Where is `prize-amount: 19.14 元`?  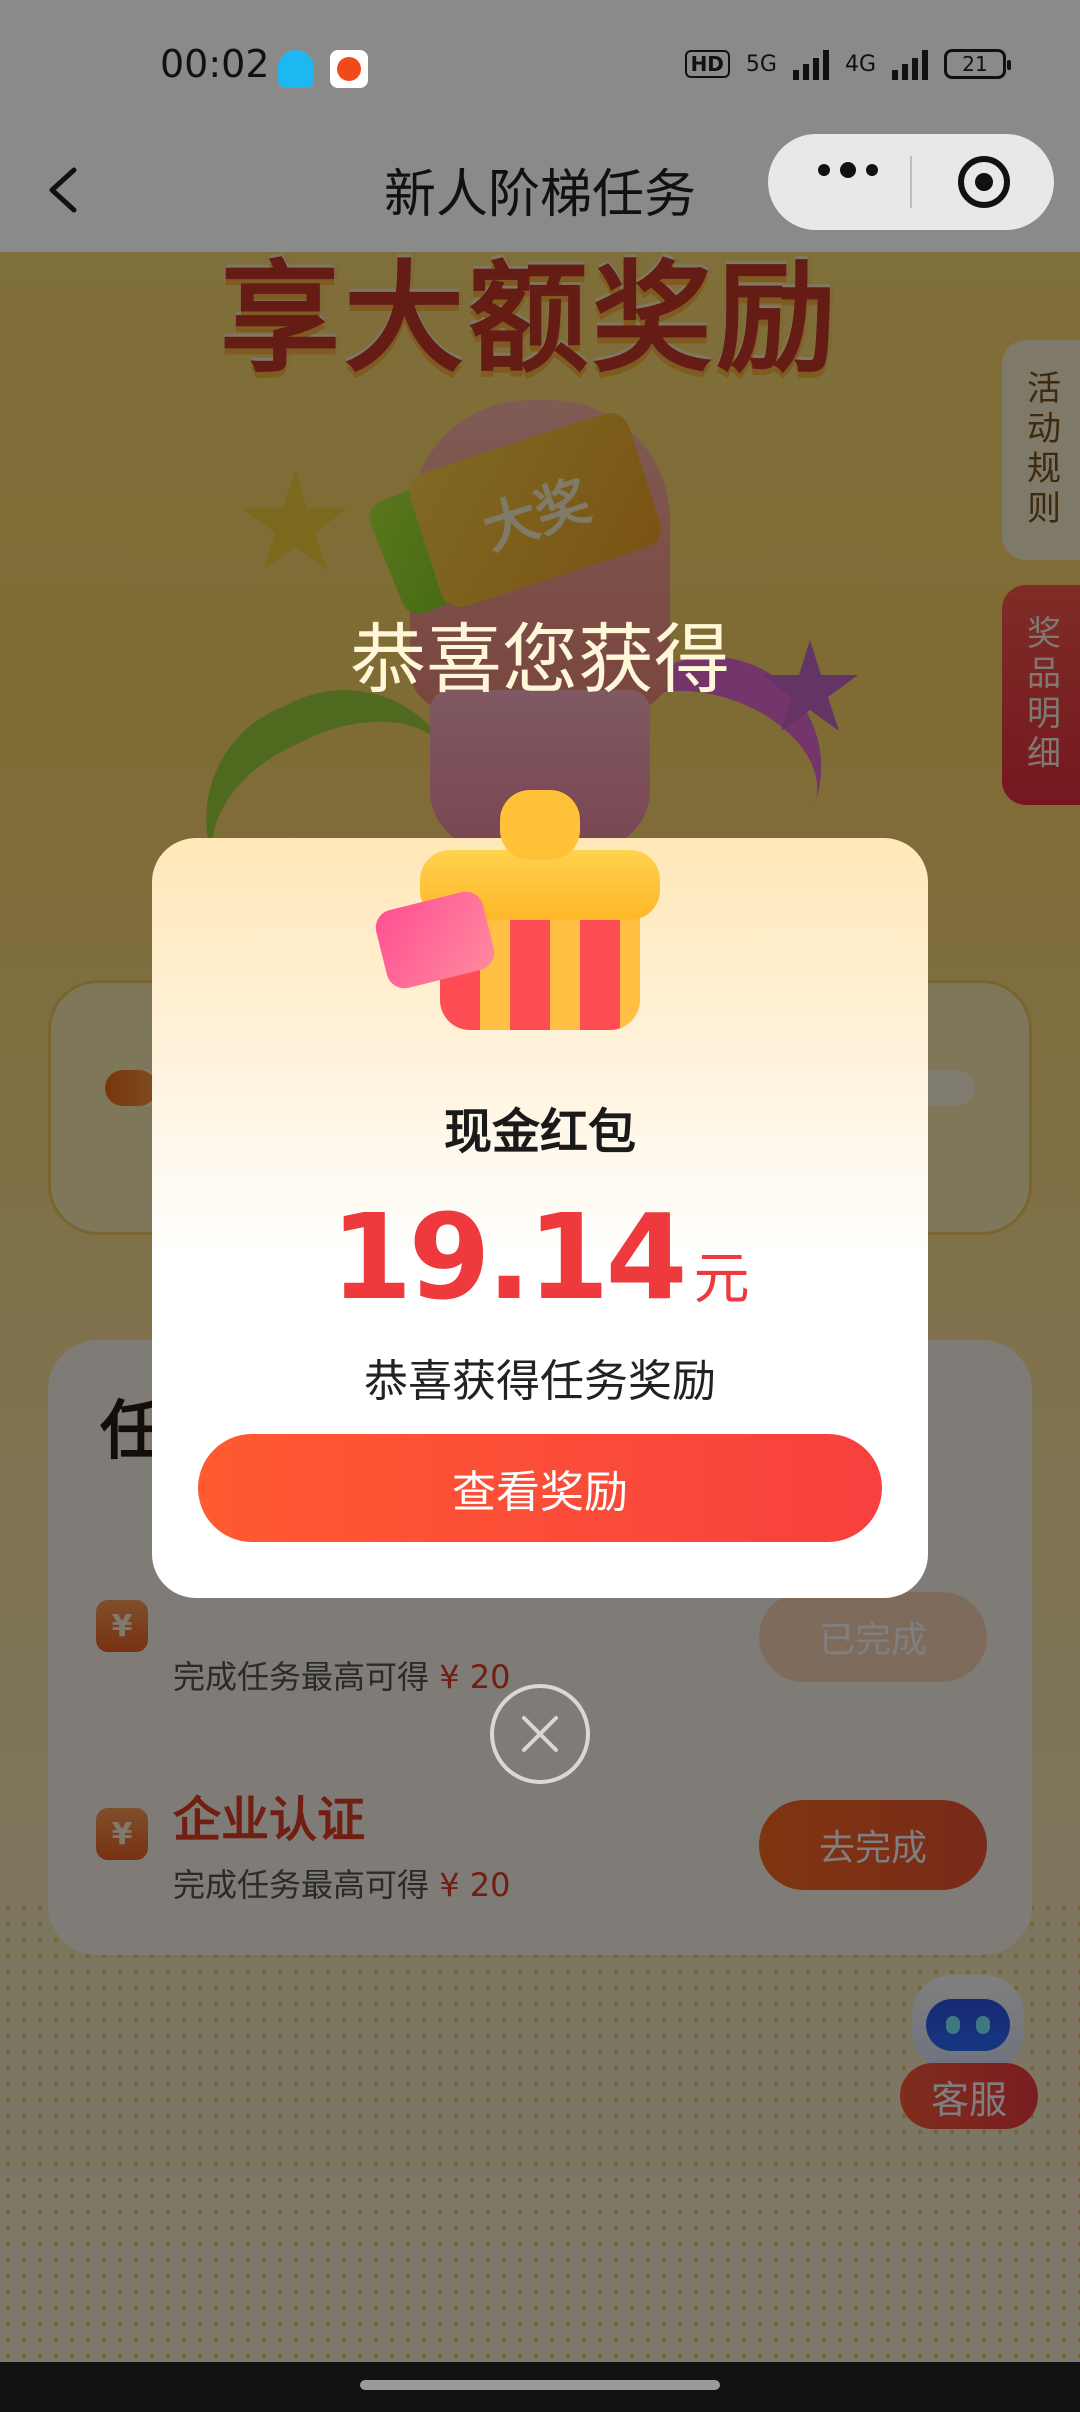
prize-amount: 19.14 元 is located at coordinates (540, 1257).